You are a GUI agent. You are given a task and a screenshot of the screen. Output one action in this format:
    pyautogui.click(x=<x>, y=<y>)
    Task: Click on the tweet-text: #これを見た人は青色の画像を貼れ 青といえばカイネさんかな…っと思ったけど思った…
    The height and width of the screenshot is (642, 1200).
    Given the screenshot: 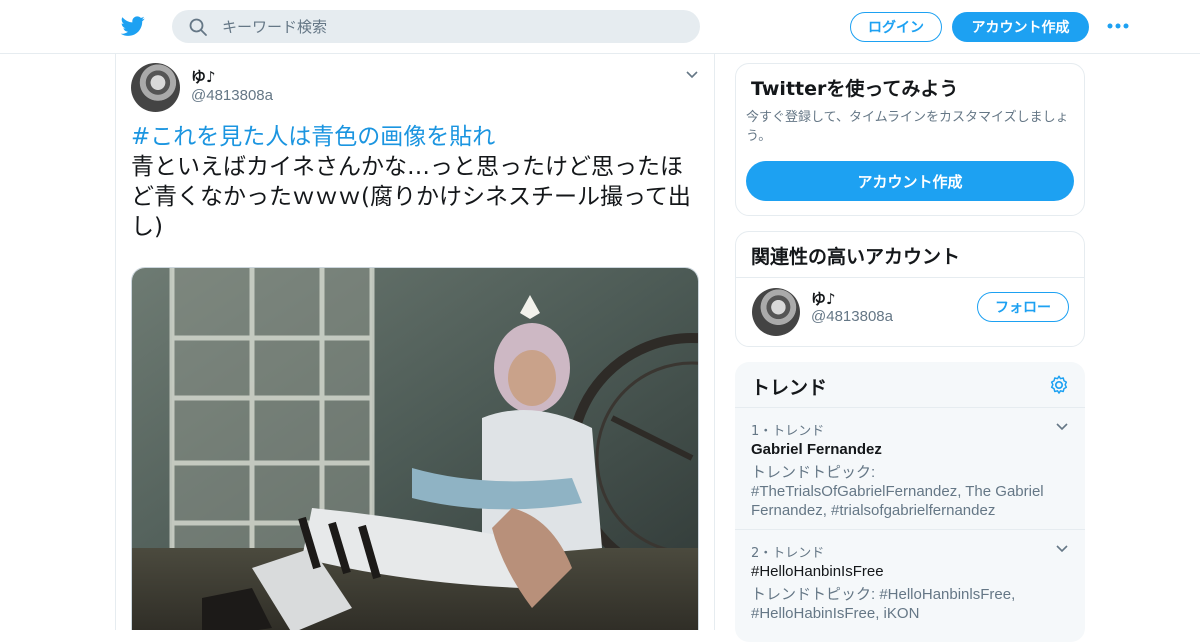 What is the action you would take?
    pyautogui.click(x=416, y=182)
    